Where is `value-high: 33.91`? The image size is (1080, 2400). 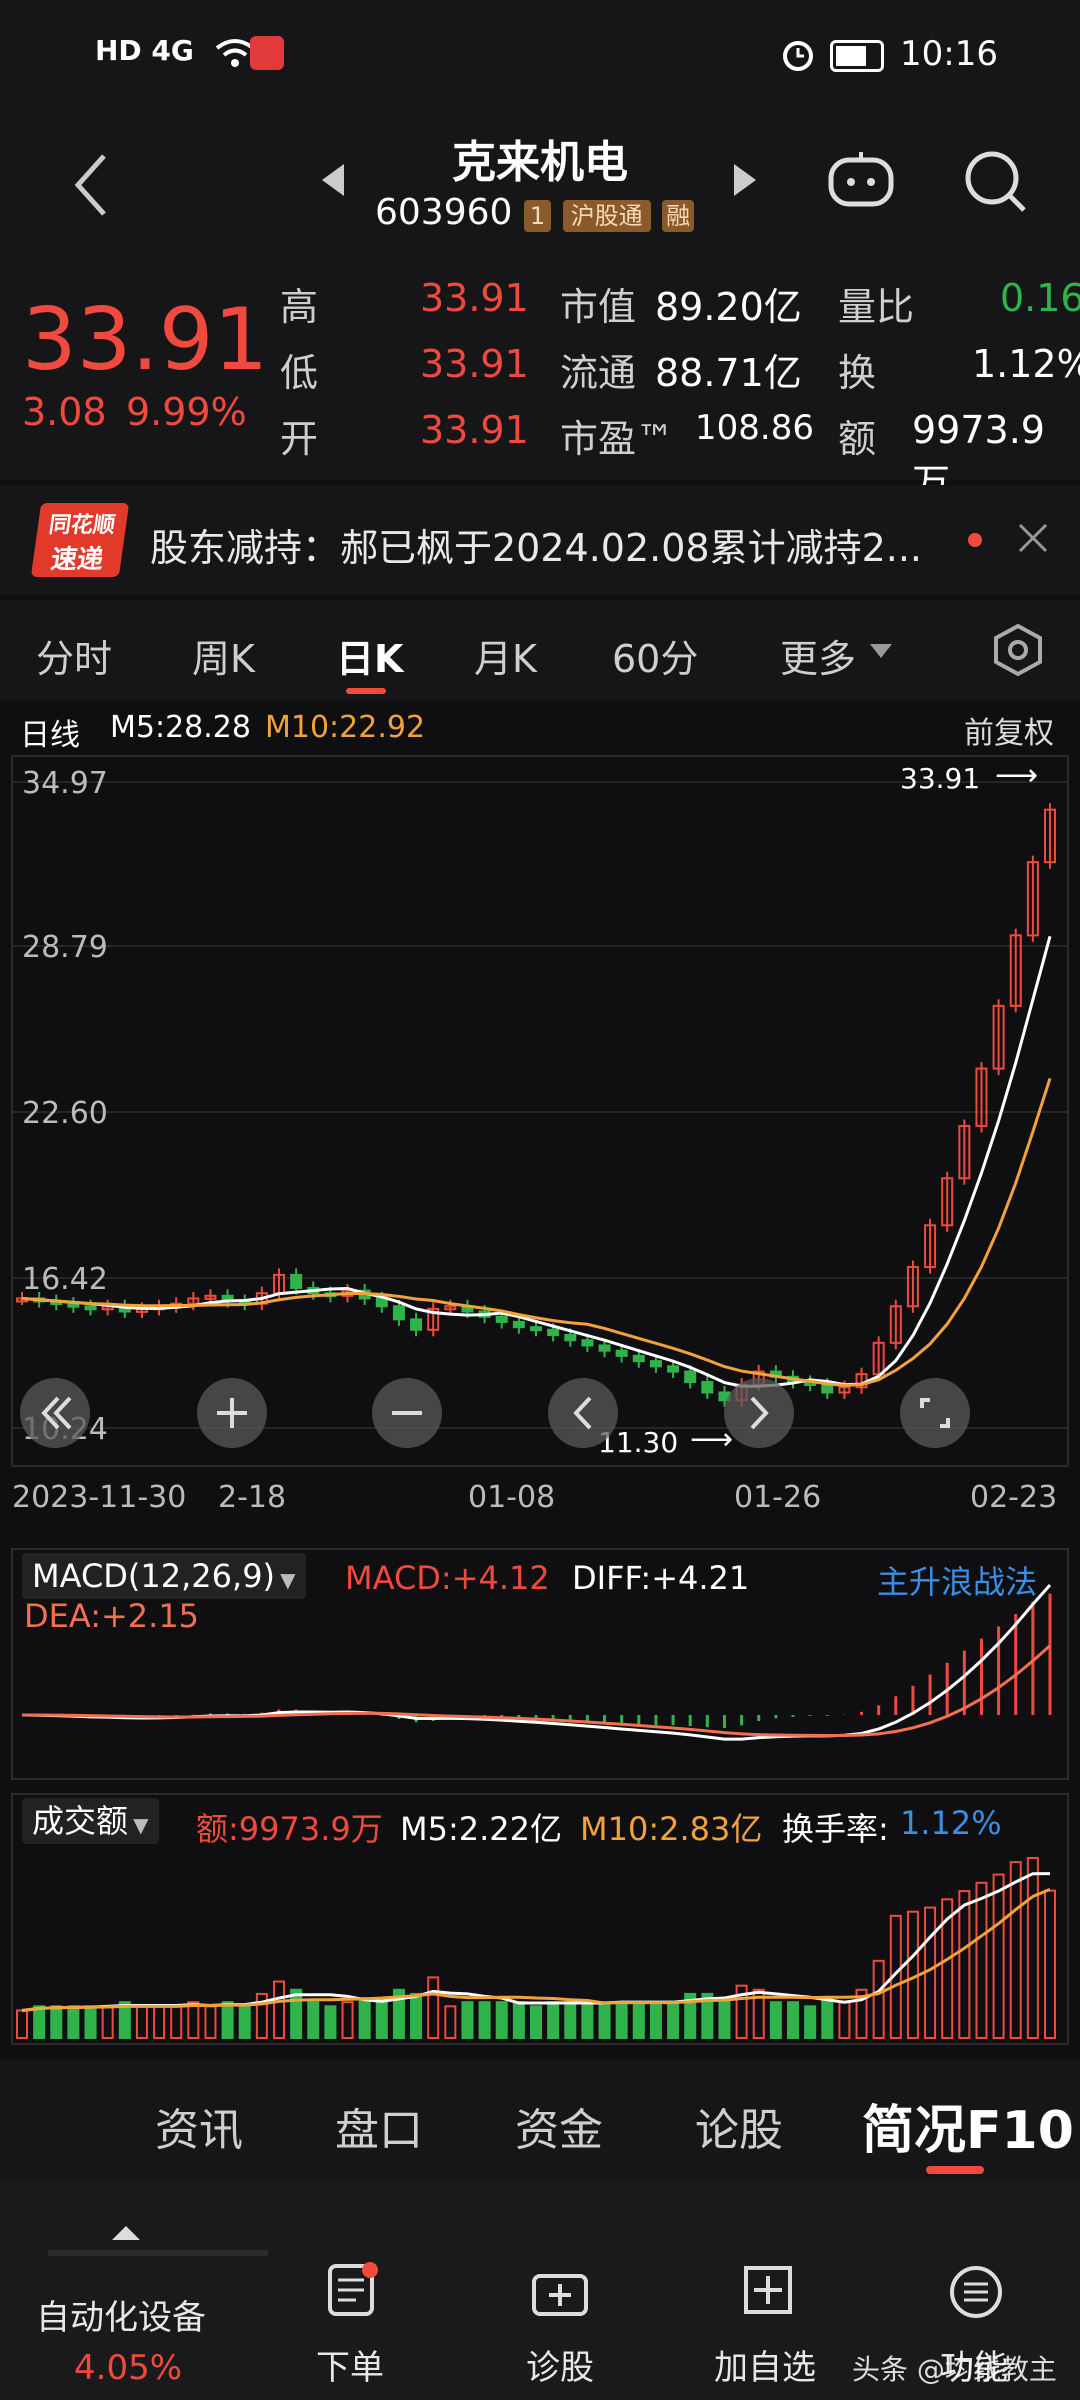
value-high: 33.91 is located at coordinates (474, 298).